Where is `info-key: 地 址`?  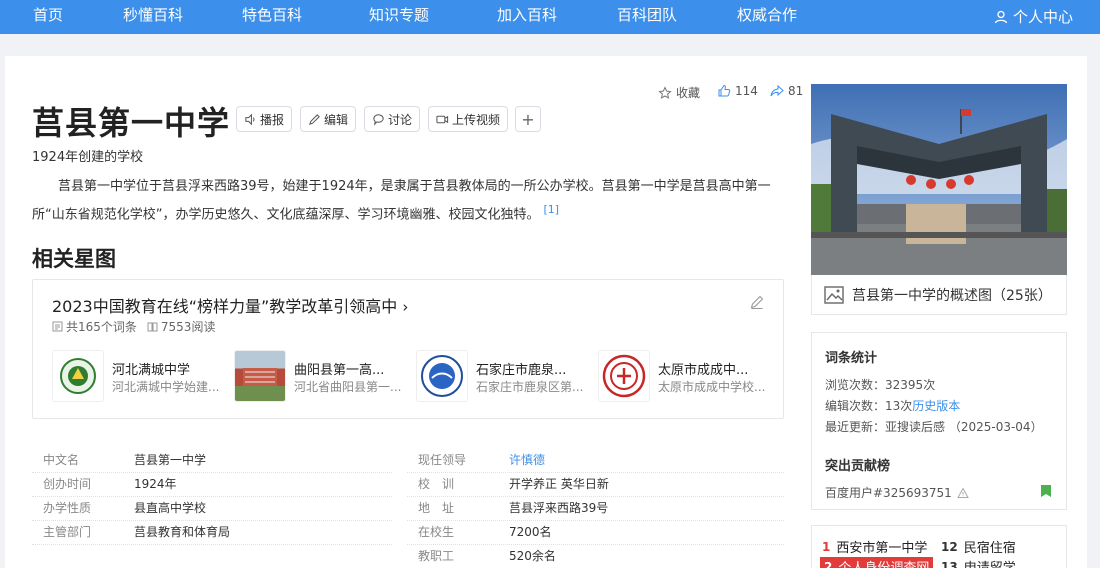
info-key: 地 址 is located at coordinates (436, 508).